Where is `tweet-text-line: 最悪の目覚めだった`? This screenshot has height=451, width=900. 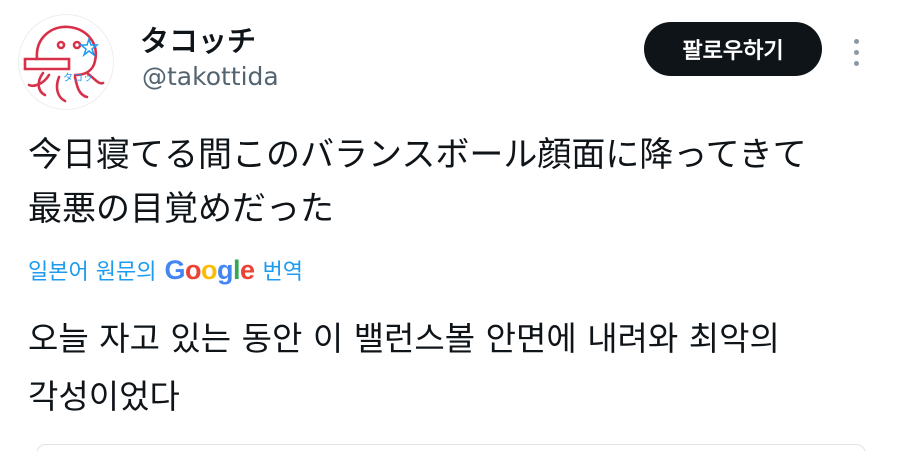 tweet-text-line: 最悪の目覚めだった is located at coordinates (181, 209).